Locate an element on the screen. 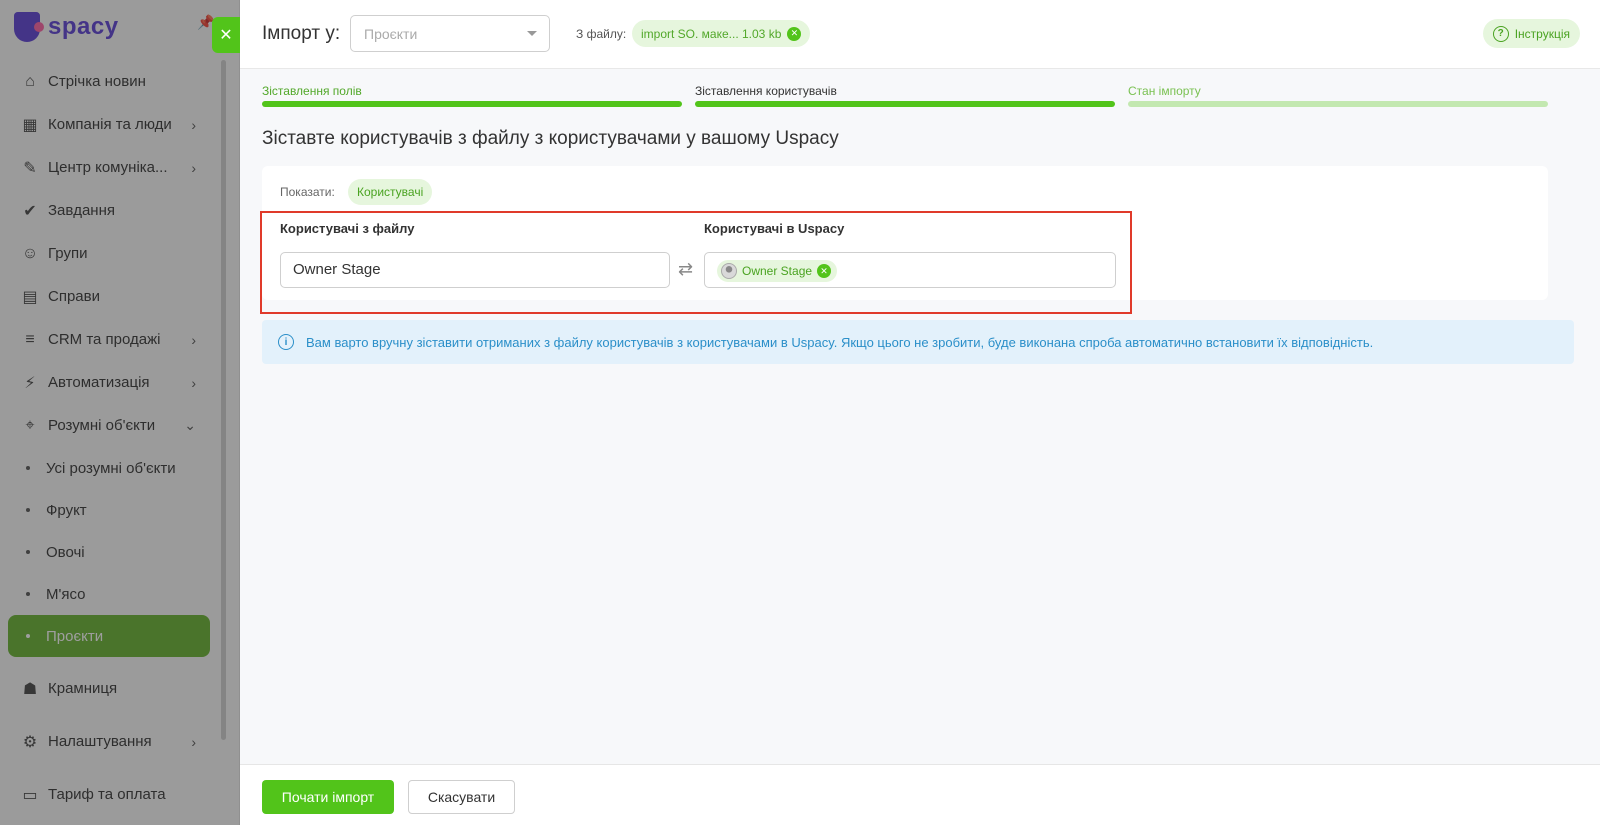  step-label: Стан імпорту is located at coordinates (1164, 91).